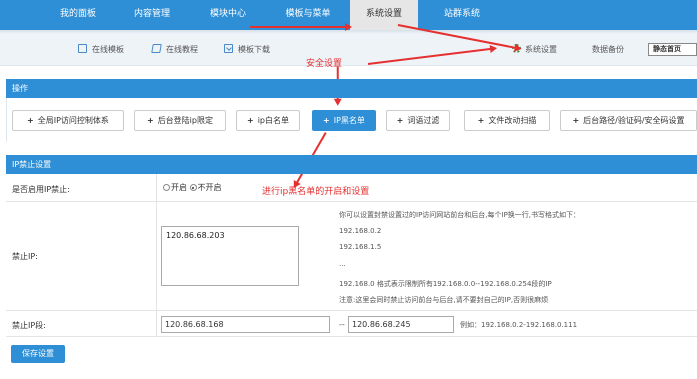  I want to click on ip-blacklist-label: IP黑名单, so click(349, 120).